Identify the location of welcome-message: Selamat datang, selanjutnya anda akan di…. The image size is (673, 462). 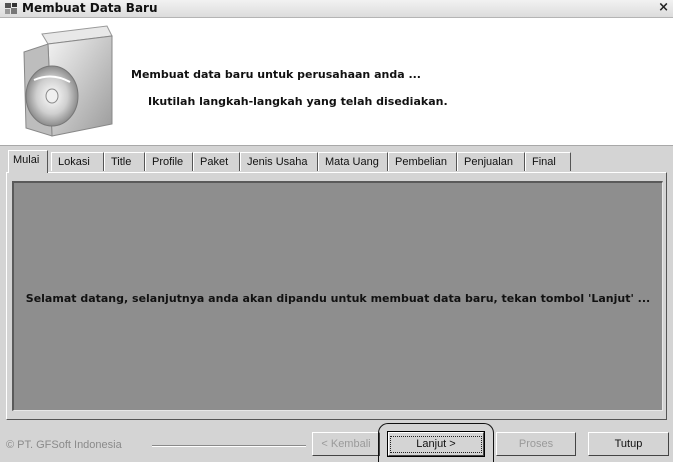
(338, 298).